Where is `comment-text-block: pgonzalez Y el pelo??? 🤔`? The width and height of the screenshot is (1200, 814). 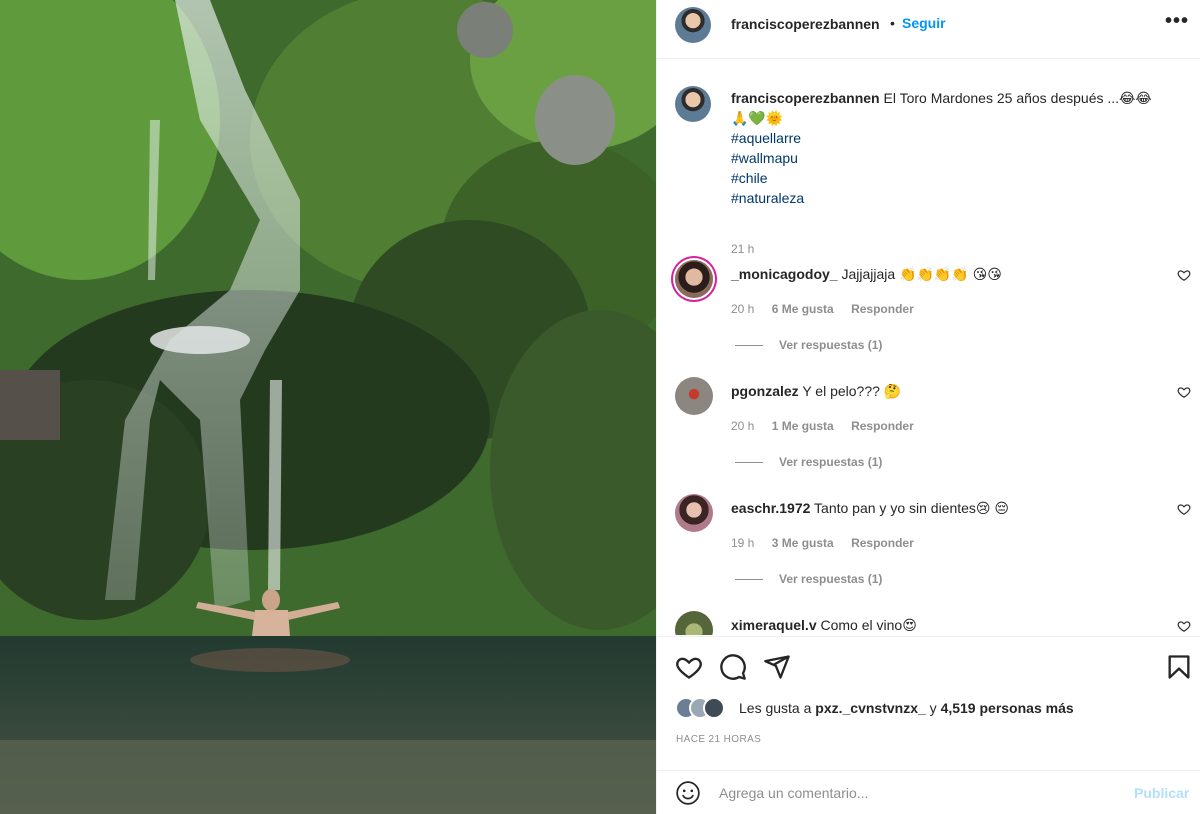
comment-text-block: pgonzalez Y el pelo??? 🤔 is located at coordinates (941, 391).